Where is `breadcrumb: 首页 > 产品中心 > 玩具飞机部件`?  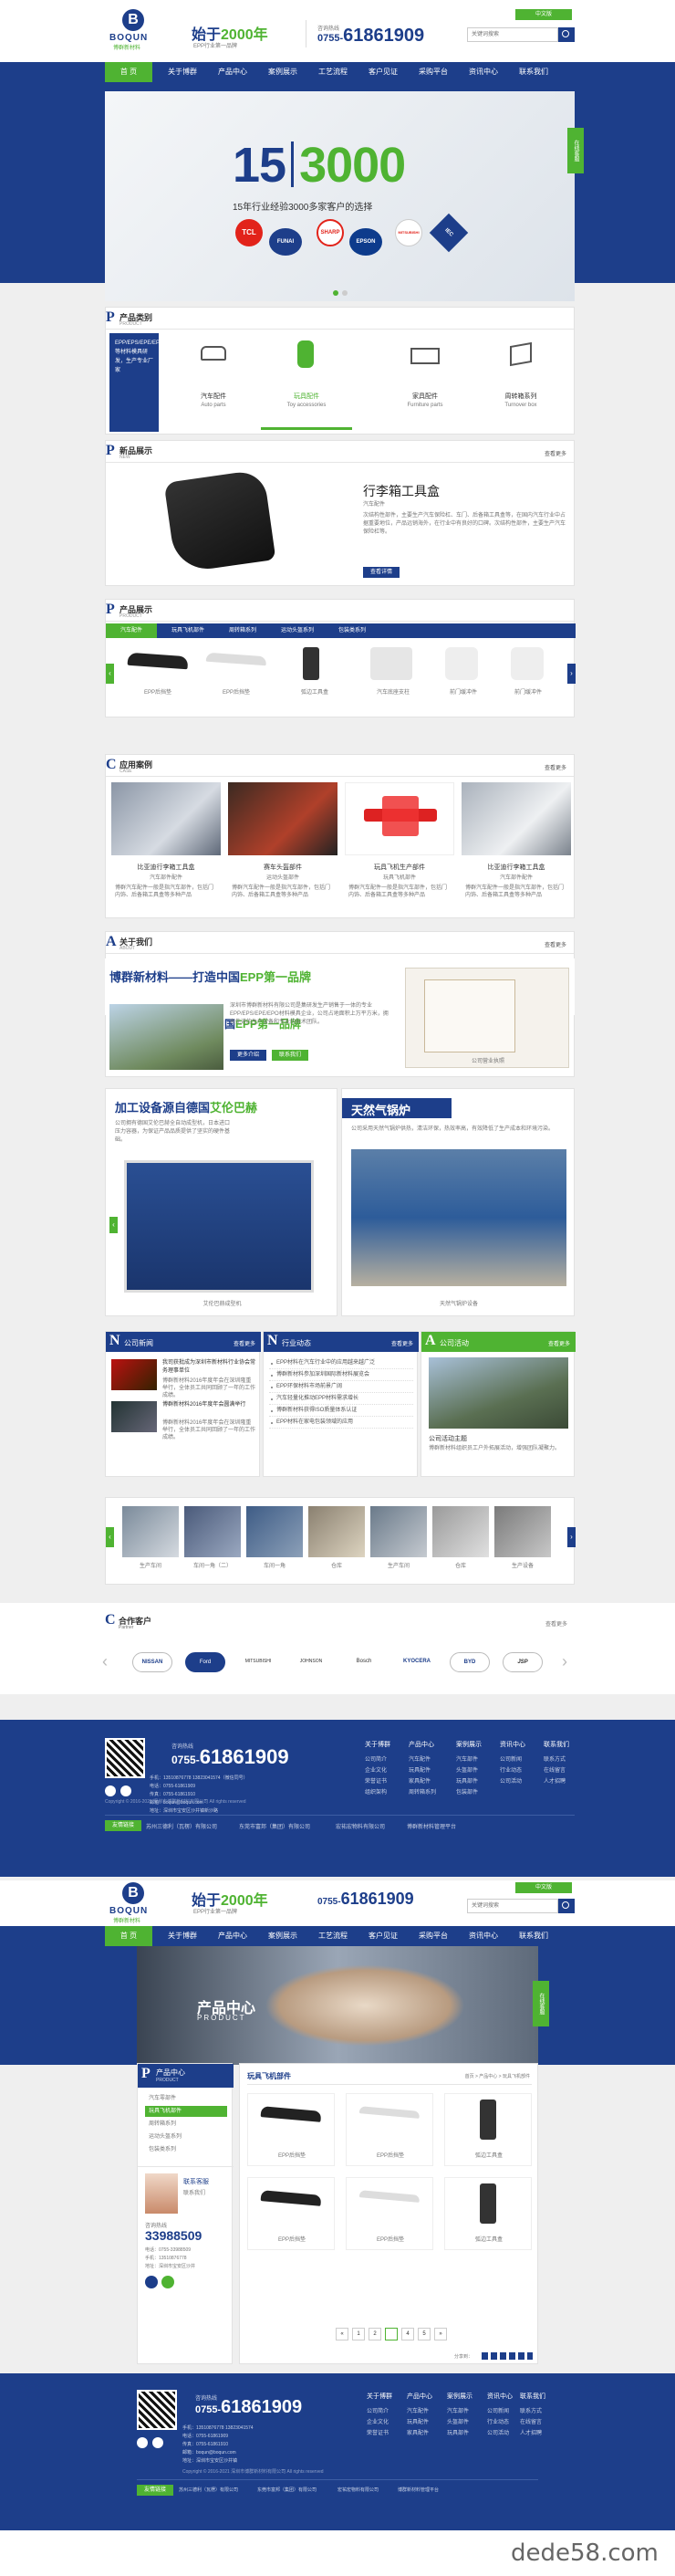 breadcrumb: 首页 > 产品中心 > 玩具飞机部件 is located at coordinates (497, 2076).